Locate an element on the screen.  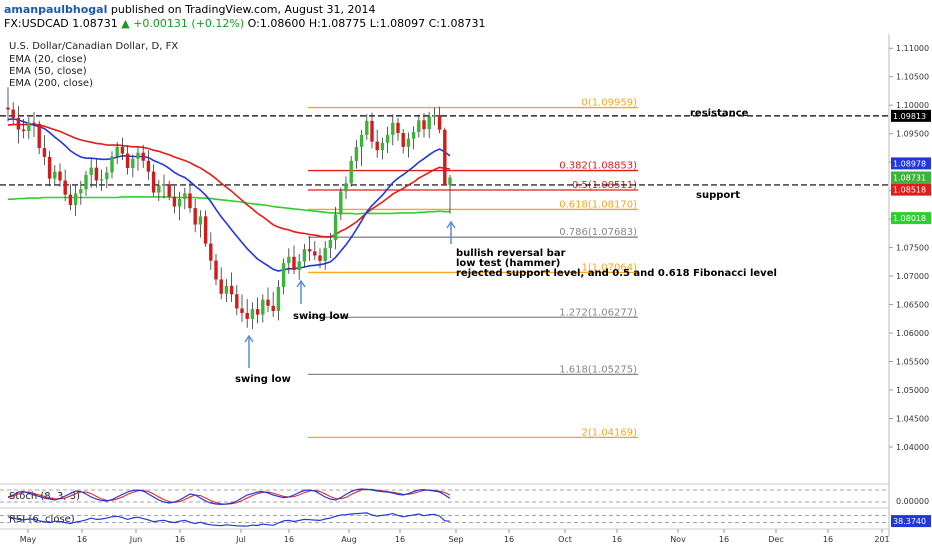
price-label: 1.08978 is located at coordinates (911, 163).